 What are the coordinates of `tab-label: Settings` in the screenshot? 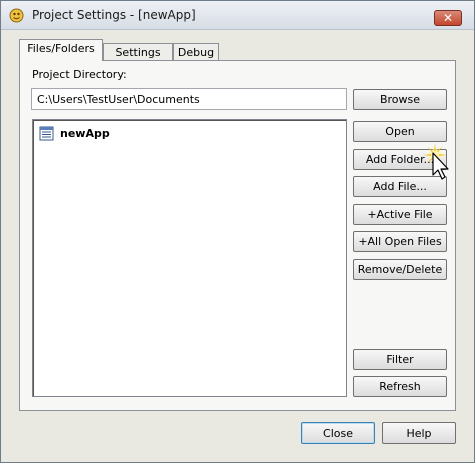 It's located at (138, 52).